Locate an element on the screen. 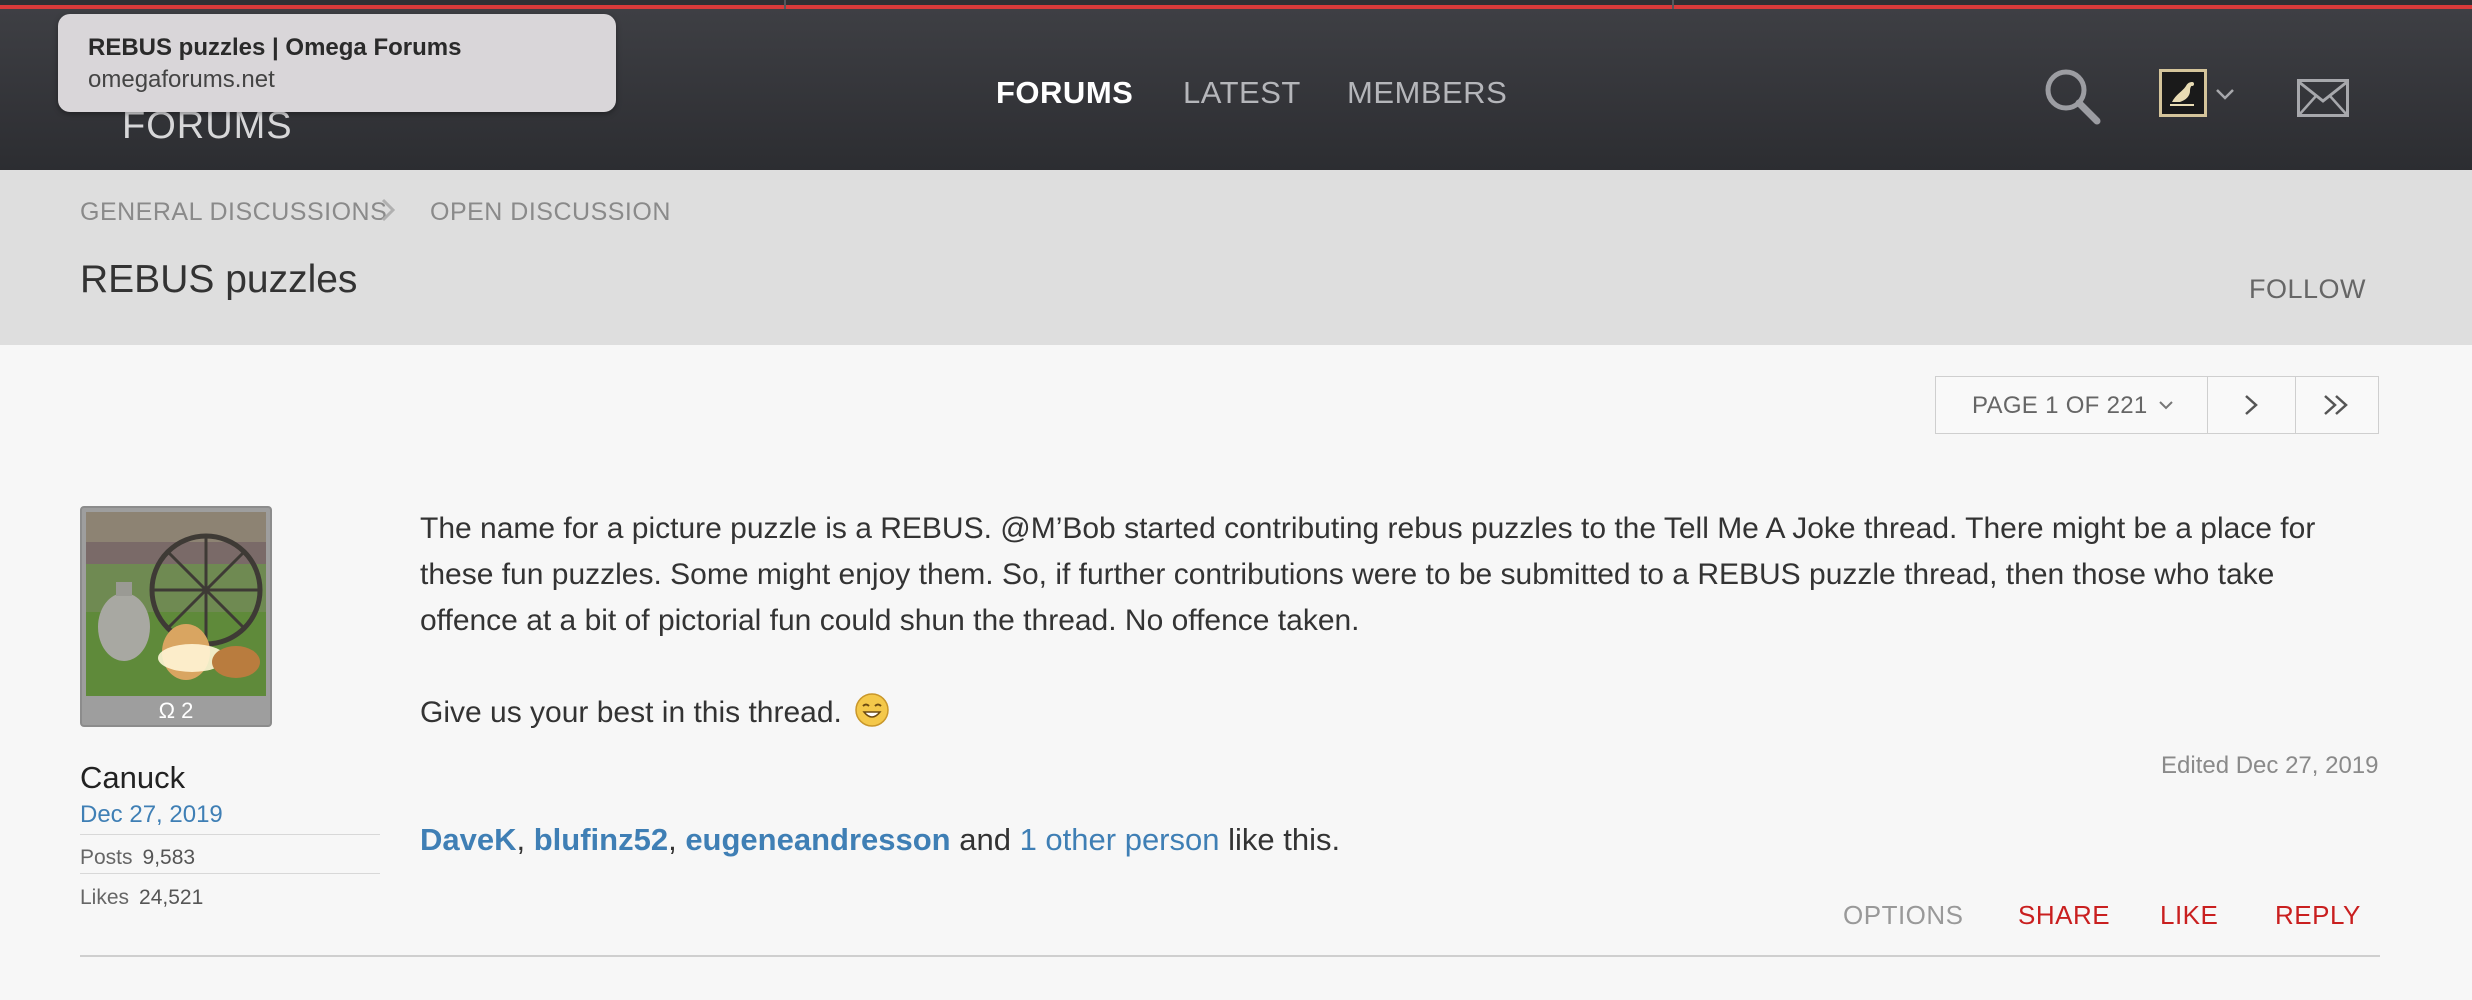  nav-latest: LATEST is located at coordinates (1242, 93).